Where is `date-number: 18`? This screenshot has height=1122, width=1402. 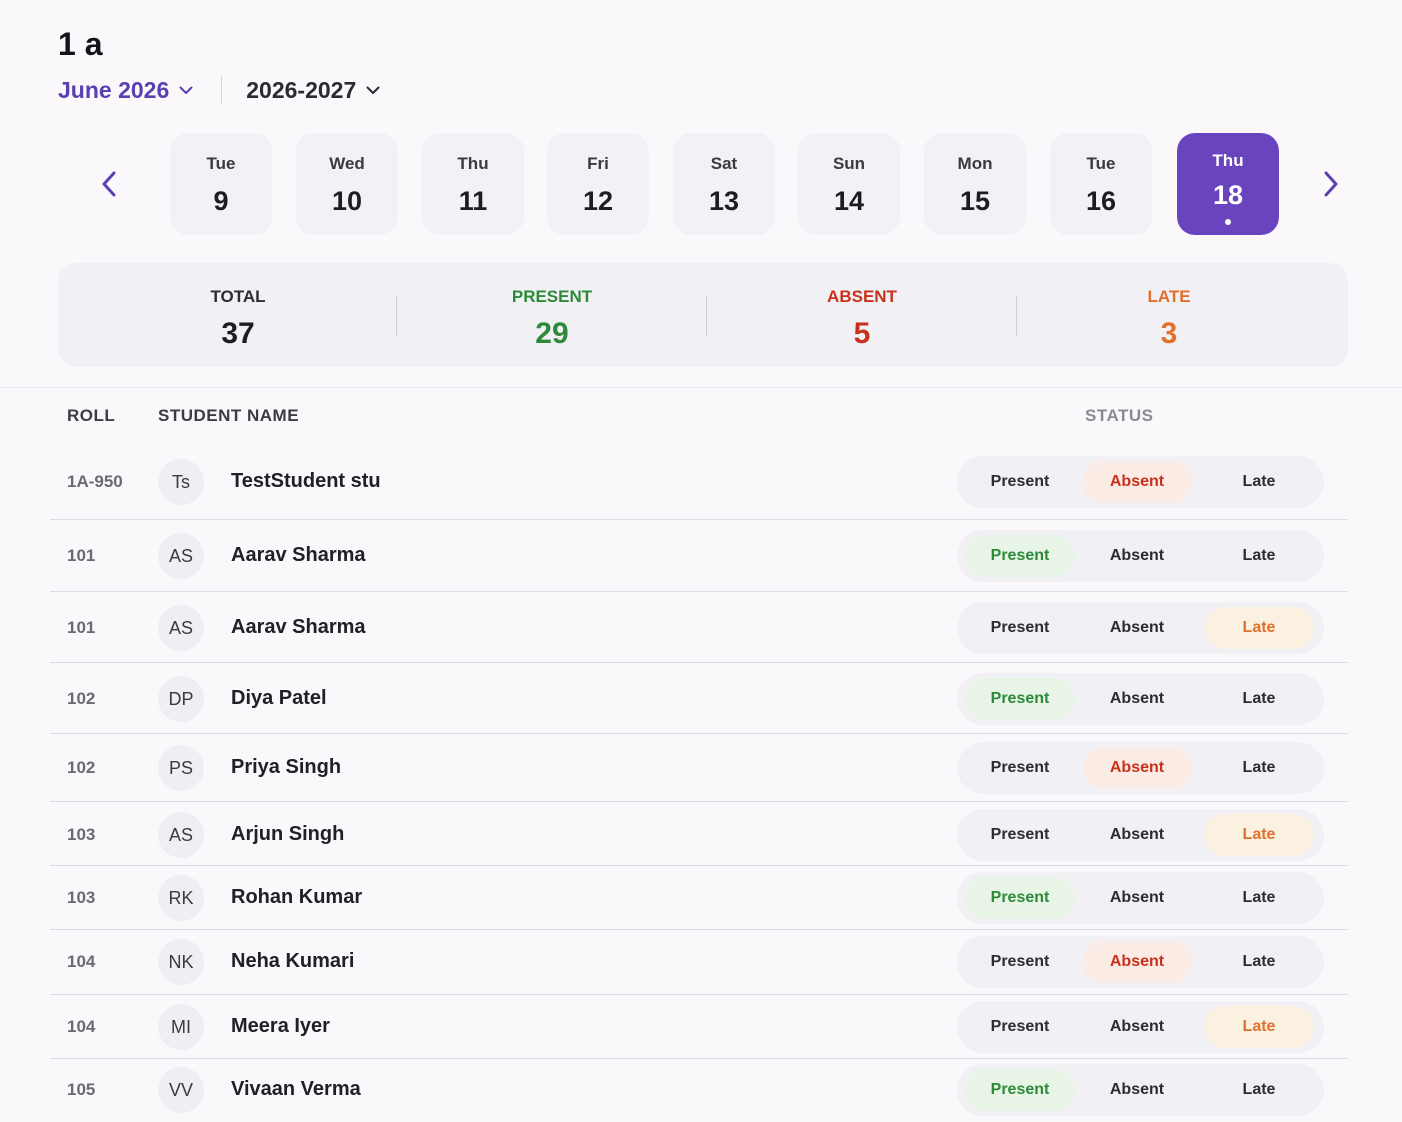 date-number: 18 is located at coordinates (1228, 195).